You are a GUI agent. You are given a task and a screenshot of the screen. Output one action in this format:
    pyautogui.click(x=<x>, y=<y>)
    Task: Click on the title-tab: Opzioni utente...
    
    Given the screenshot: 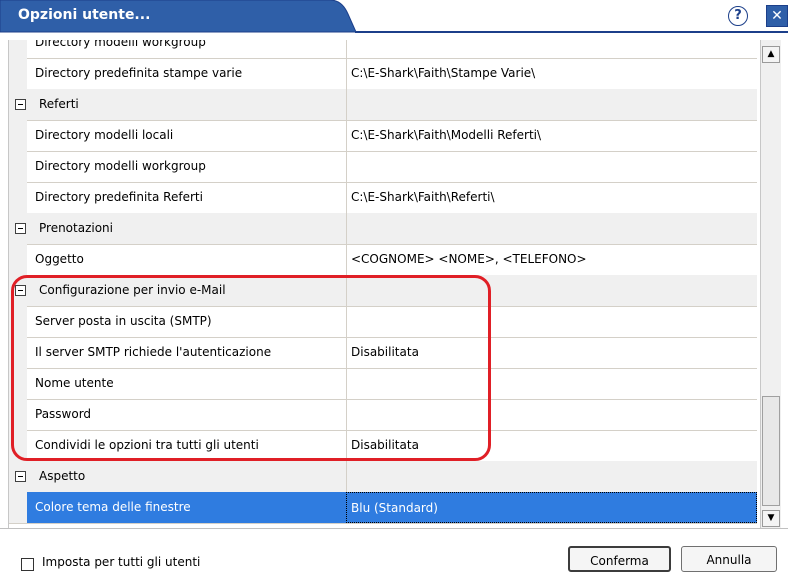 What is the action you would take?
    pyautogui.click(x=180, y=16)
    